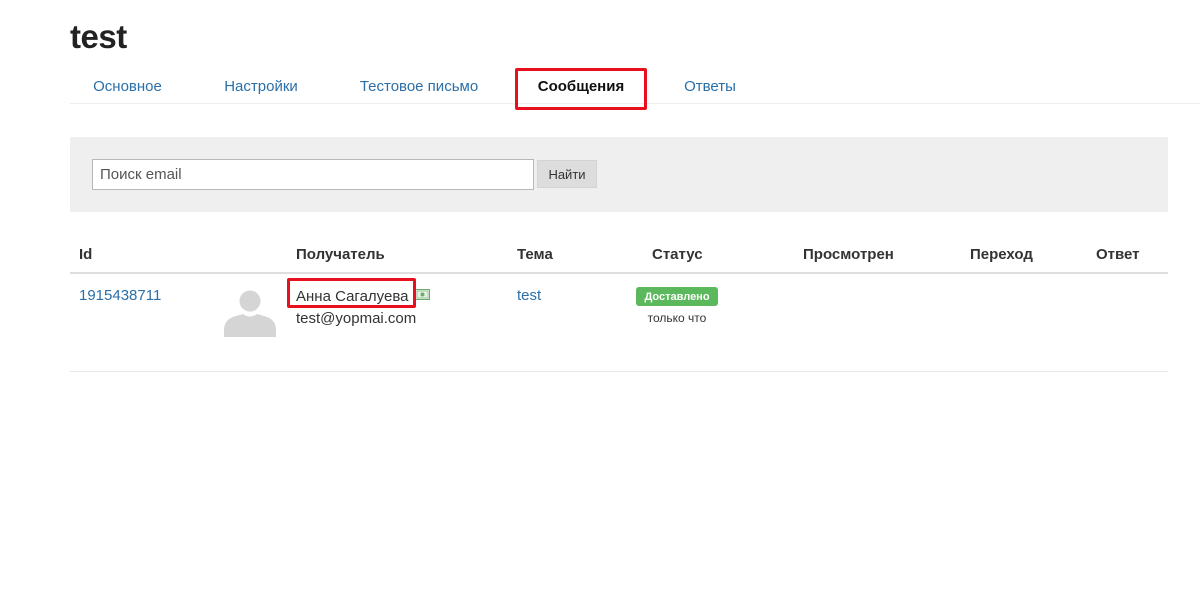  What do you see at coordinates (261, 86) in the screenshot?
I see `tab-settings: Настройки` at bounding box center [261, 86].